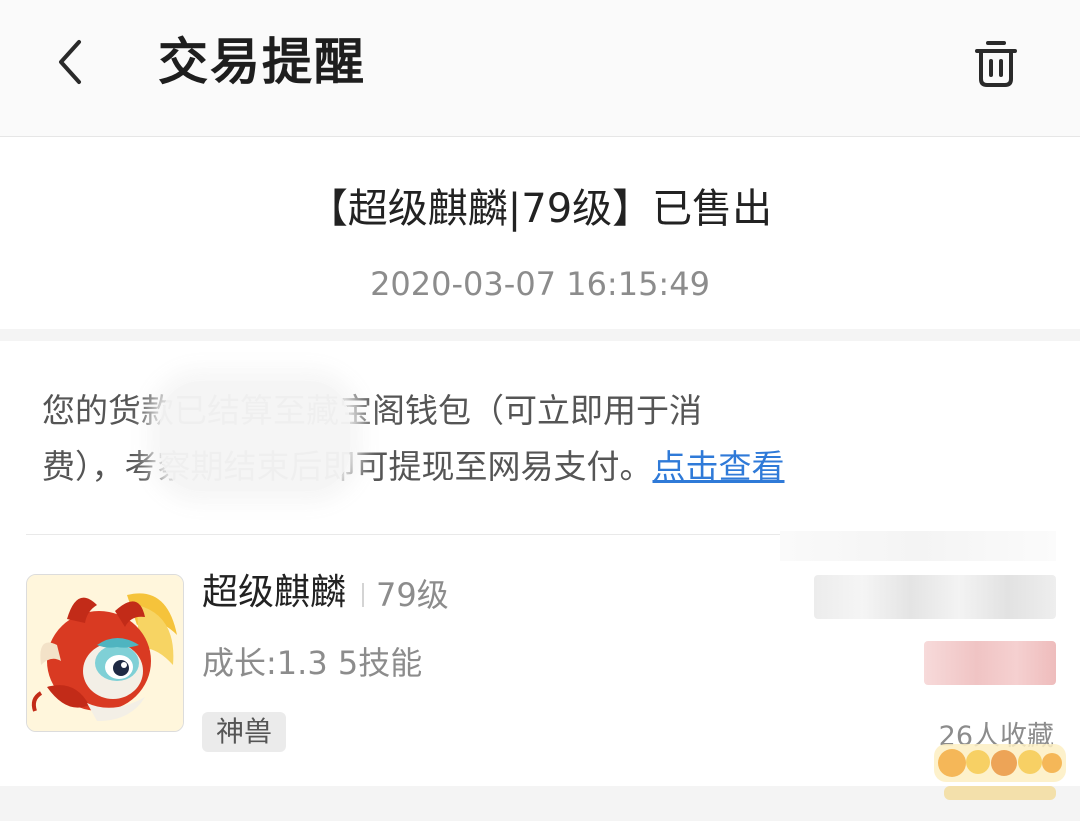  Describe the element at coordinates (255, 436) in the screenshot. I see `redacted-amount` at that location.